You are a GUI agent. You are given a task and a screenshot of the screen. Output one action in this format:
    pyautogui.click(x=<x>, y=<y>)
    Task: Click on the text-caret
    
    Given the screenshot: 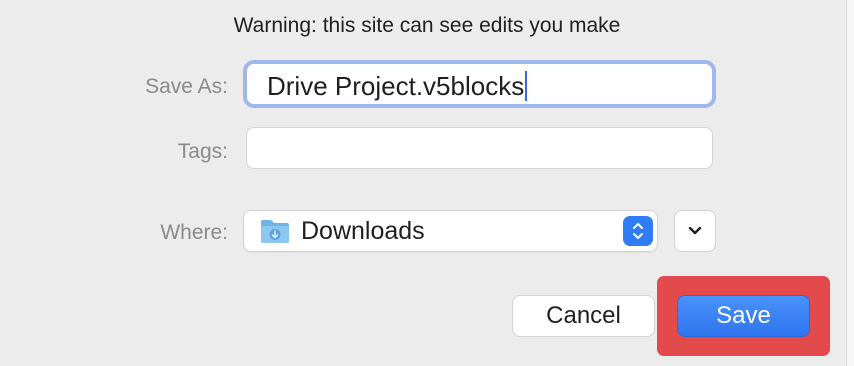 What is the action you would take?
    pyautogui.click(x=526, y=86)
    